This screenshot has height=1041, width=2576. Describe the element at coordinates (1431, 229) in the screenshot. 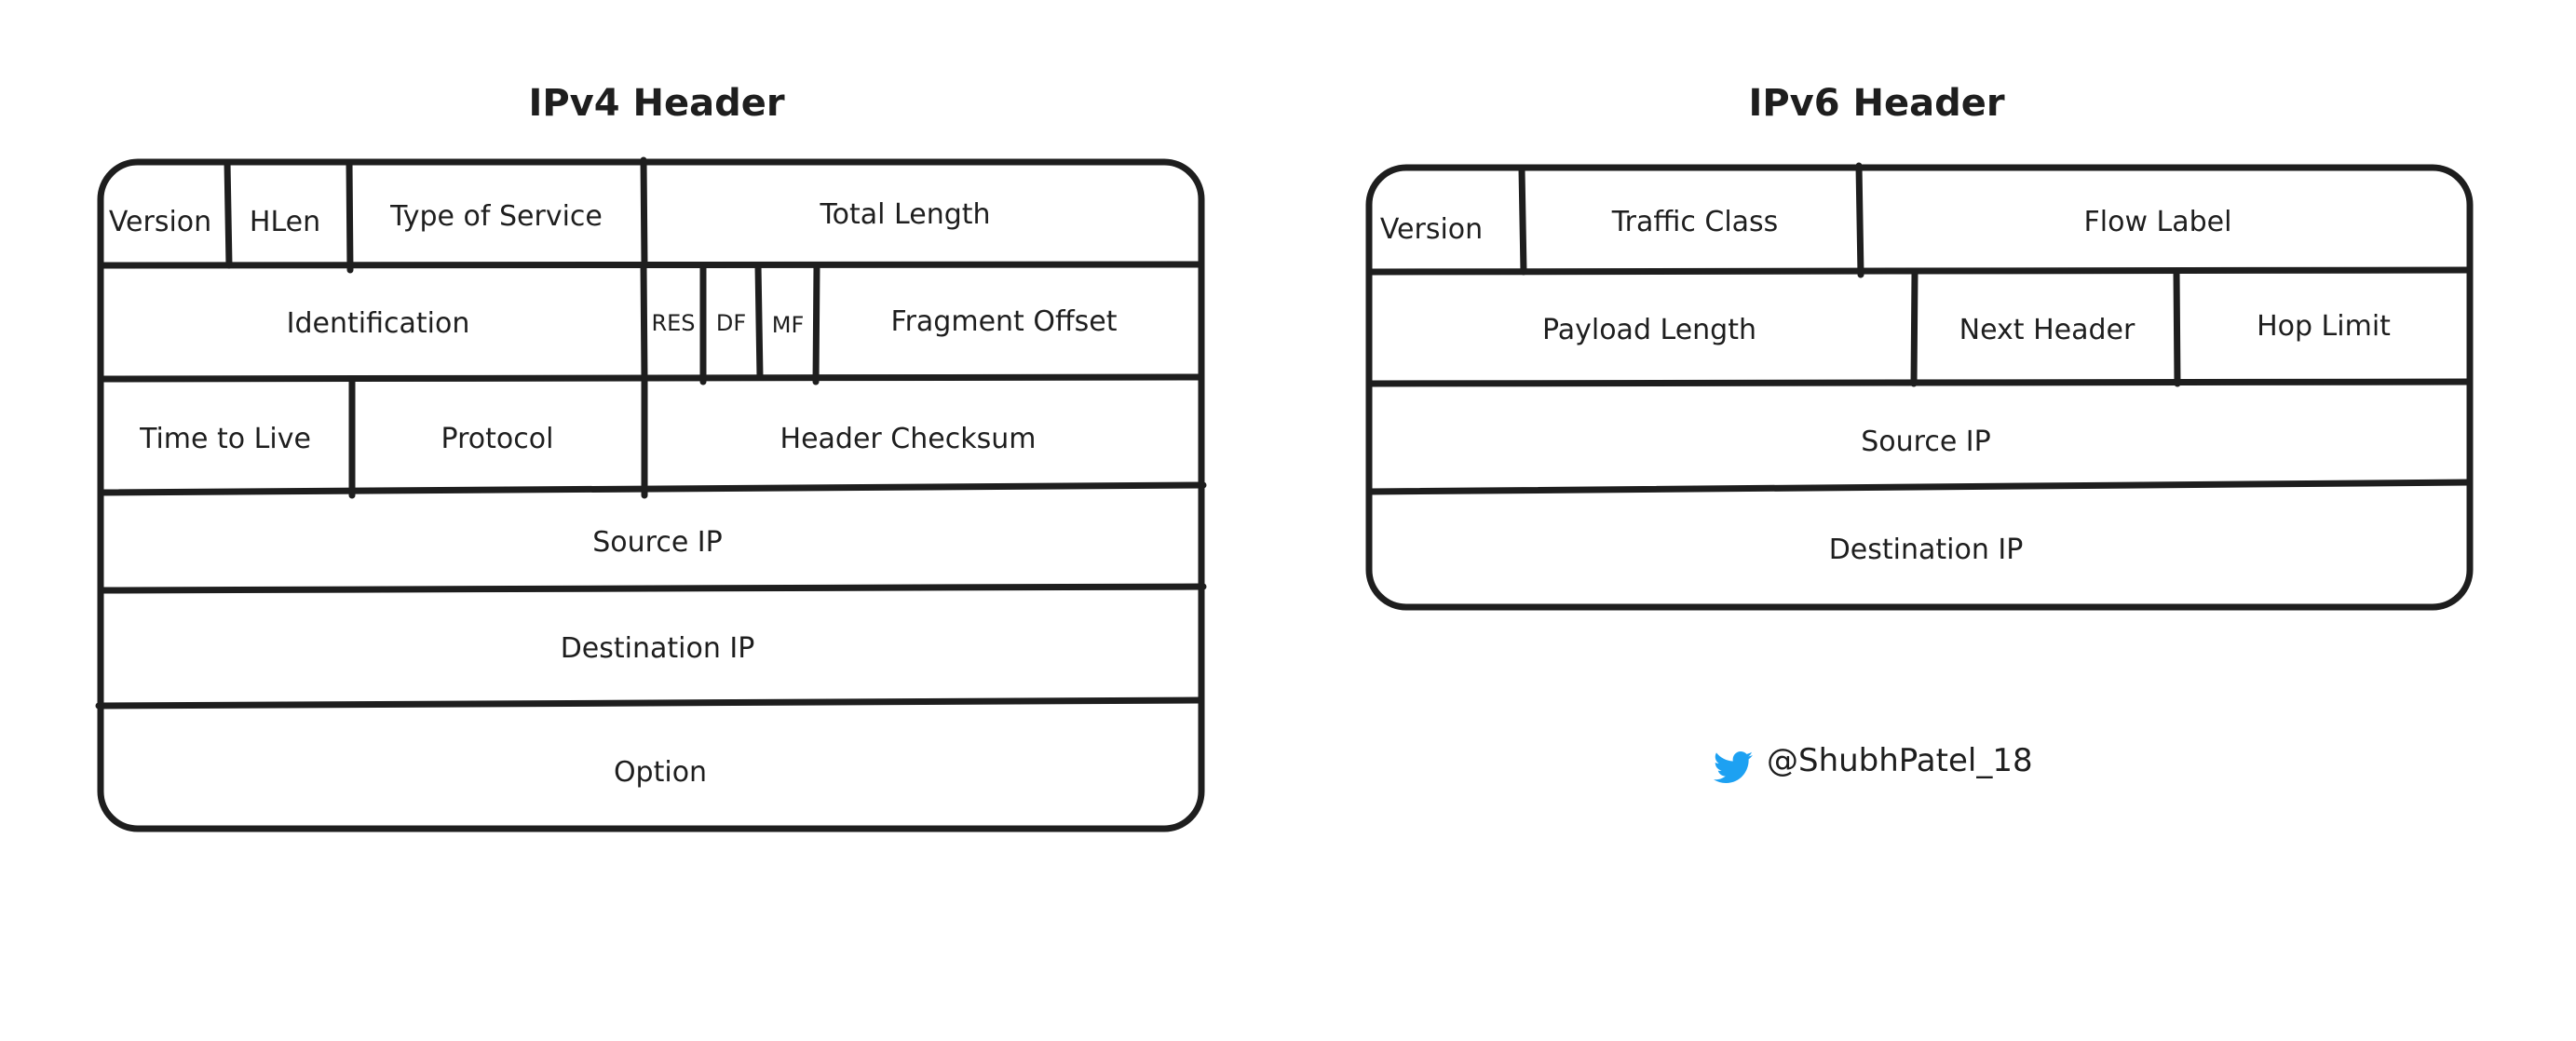

I see `ipv6-field-version: Version` at that location.